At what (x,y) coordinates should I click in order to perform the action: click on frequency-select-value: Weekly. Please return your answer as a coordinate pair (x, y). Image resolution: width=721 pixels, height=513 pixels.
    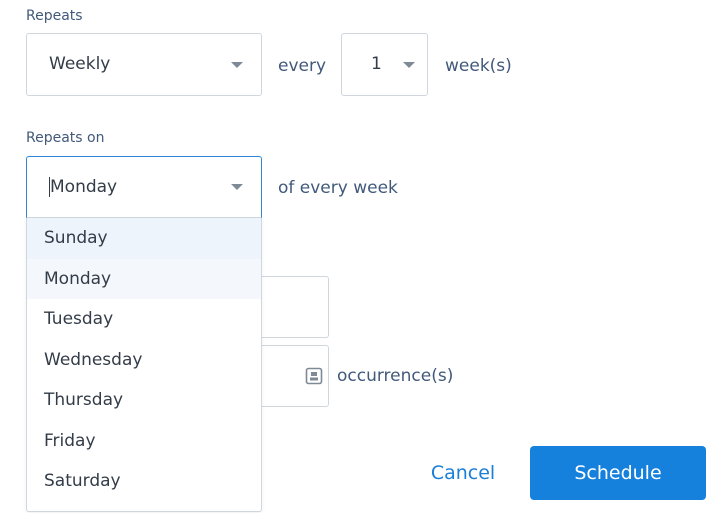
    Looking at the image, I should click on (80, 64).